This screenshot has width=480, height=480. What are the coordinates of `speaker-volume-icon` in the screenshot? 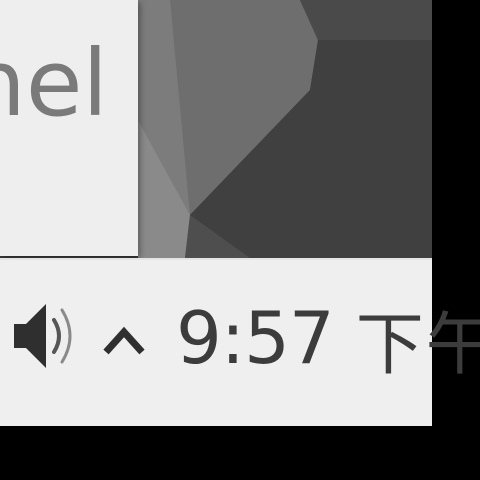 It's located at (43, 336).